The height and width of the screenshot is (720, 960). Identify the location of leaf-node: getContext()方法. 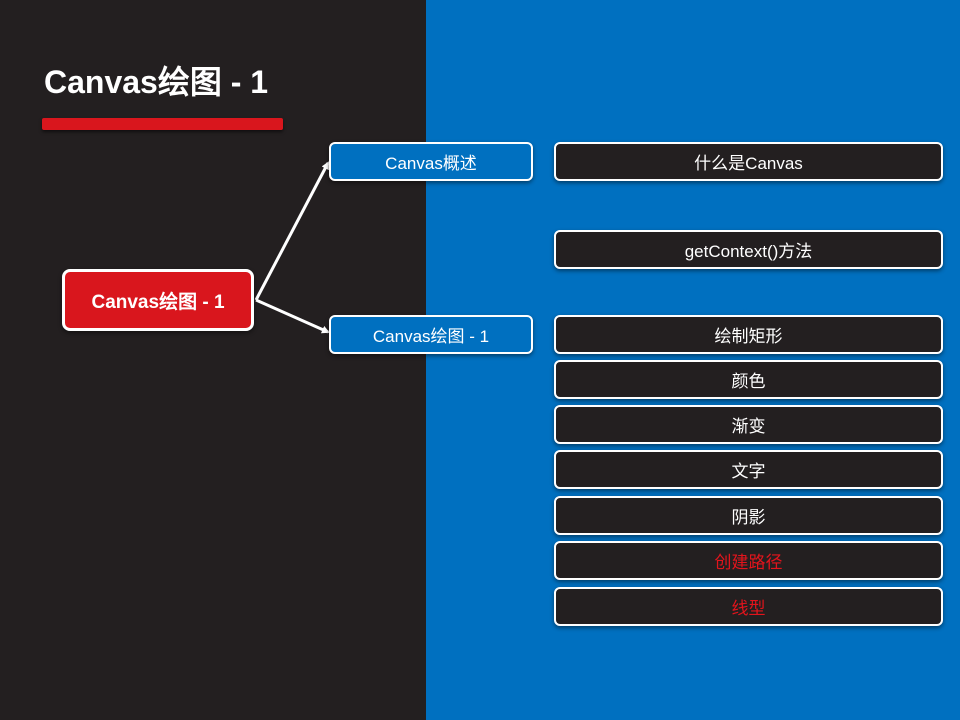
(748, 249).